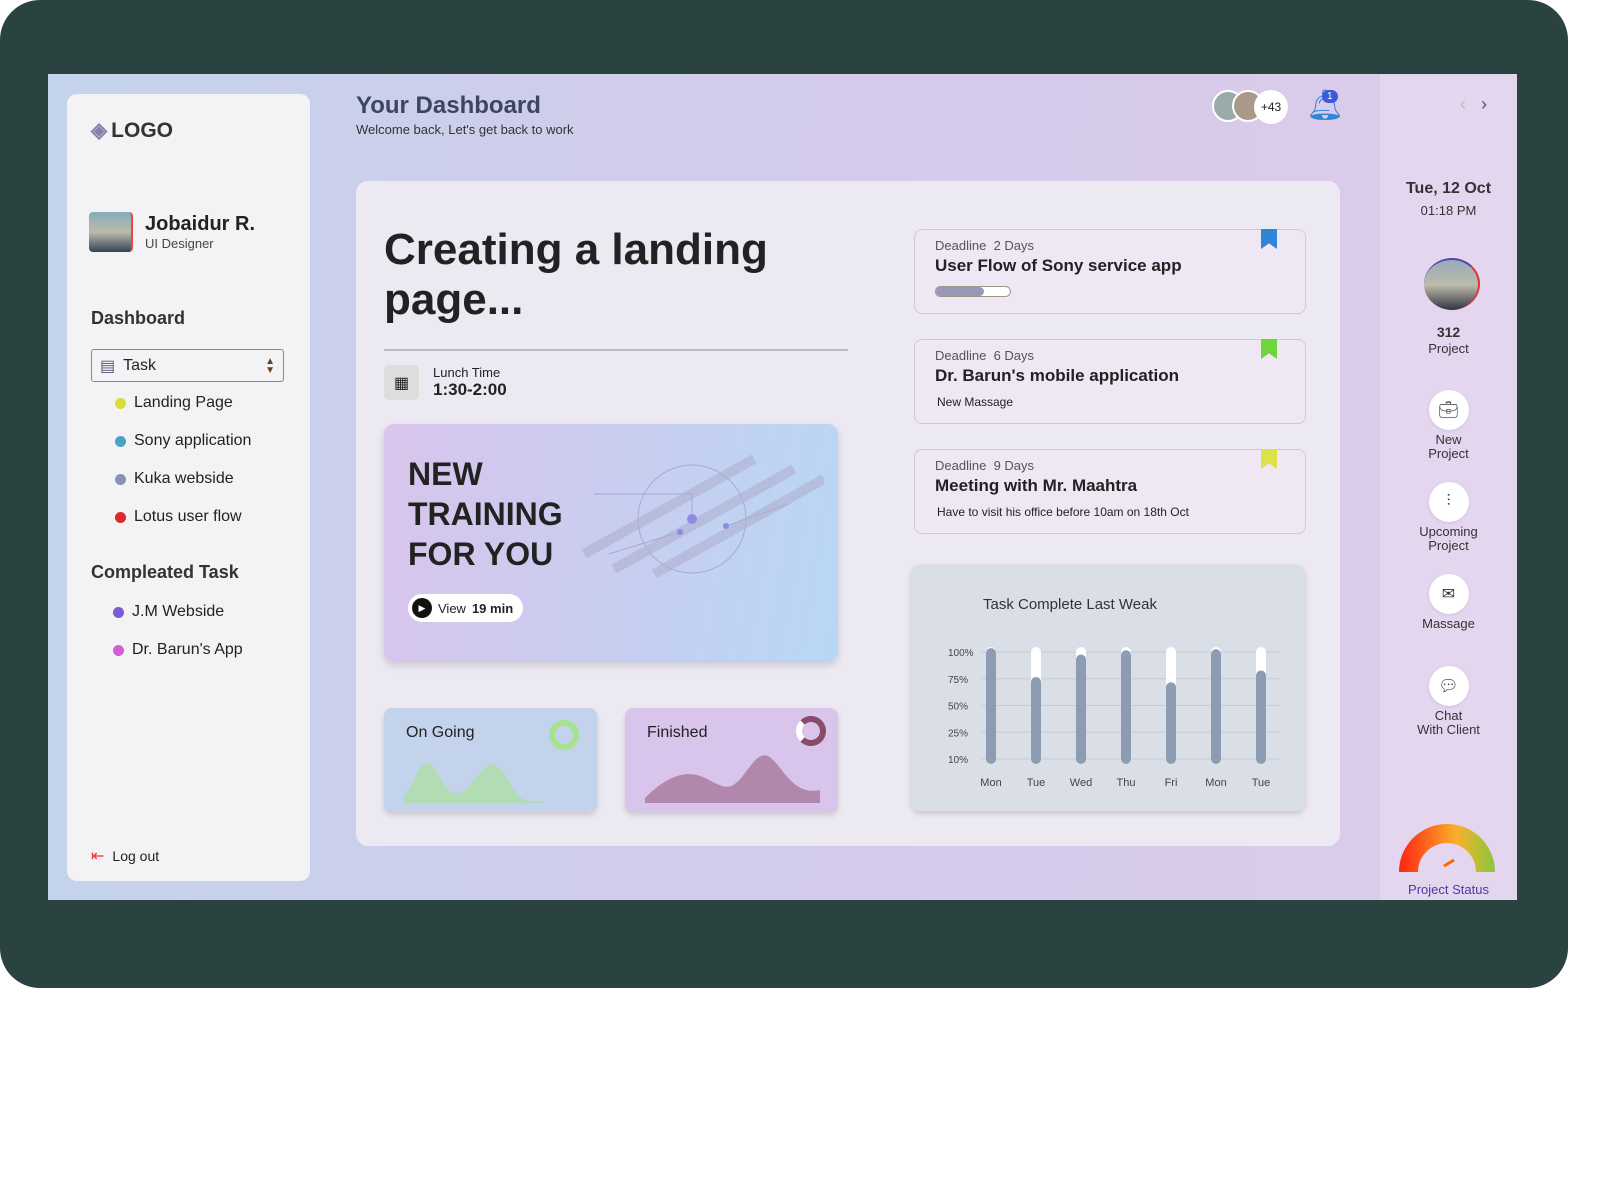 The width and height of the screenshot is (1599, 1200). What do you see at coordinates (1448, 502) in the screenshot?
I see `kanban-icon: ⫶` at bounding box center [1448, 502].